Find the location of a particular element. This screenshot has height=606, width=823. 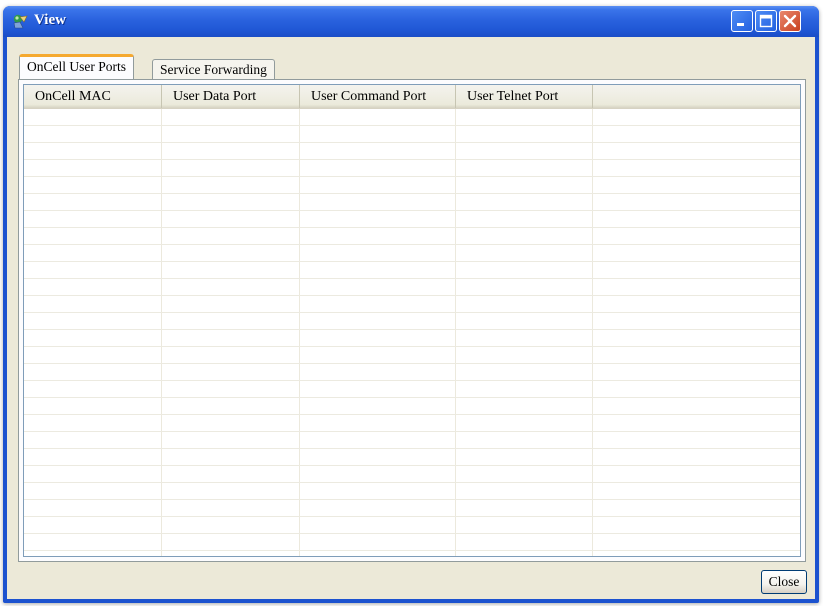

minimize-icon is located at coordinates (740, 24).